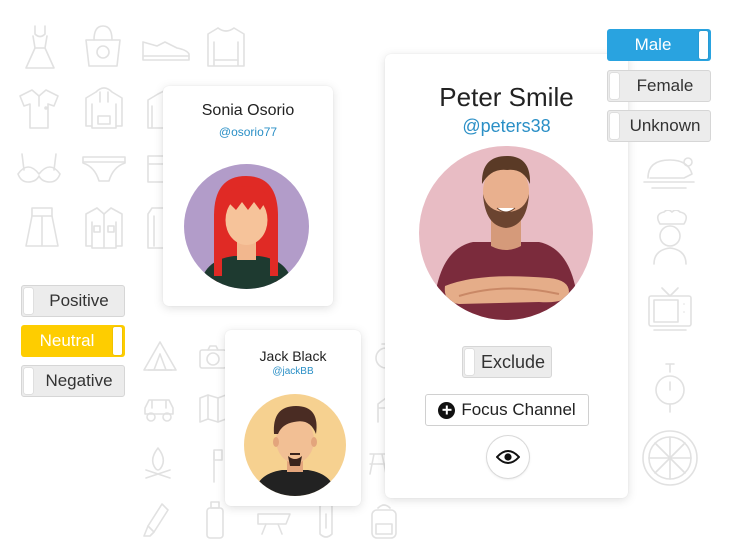 Image resolution: width=734 pixels, height=559 pixels. What do you see at coordinates (670, 458) in the screenshot?
I see `pizza-icon` at bounding box center [670, 458].